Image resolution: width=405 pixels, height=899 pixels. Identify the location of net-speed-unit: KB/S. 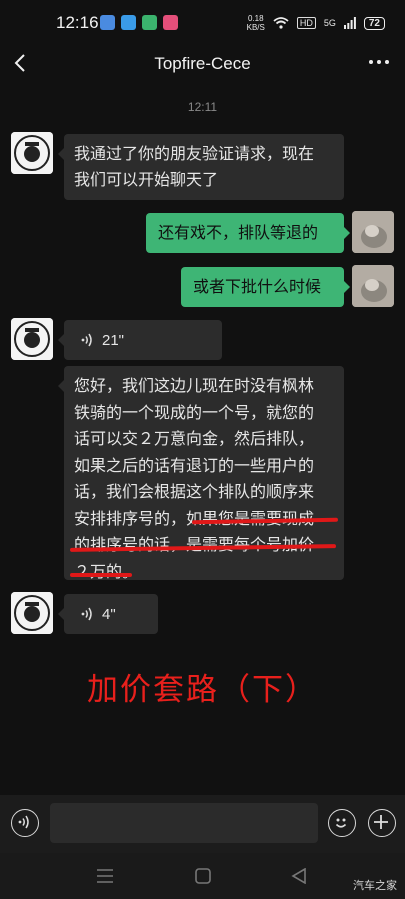
(255, 27).